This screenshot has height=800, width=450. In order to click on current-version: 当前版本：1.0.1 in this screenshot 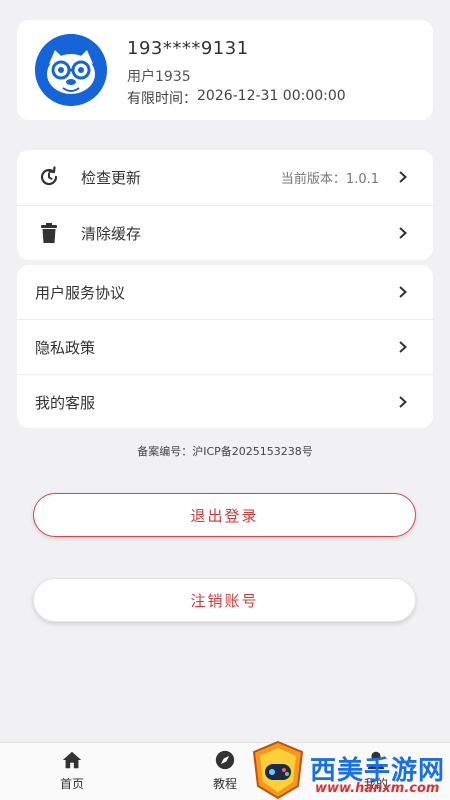, I will do `click(329, 179)`.